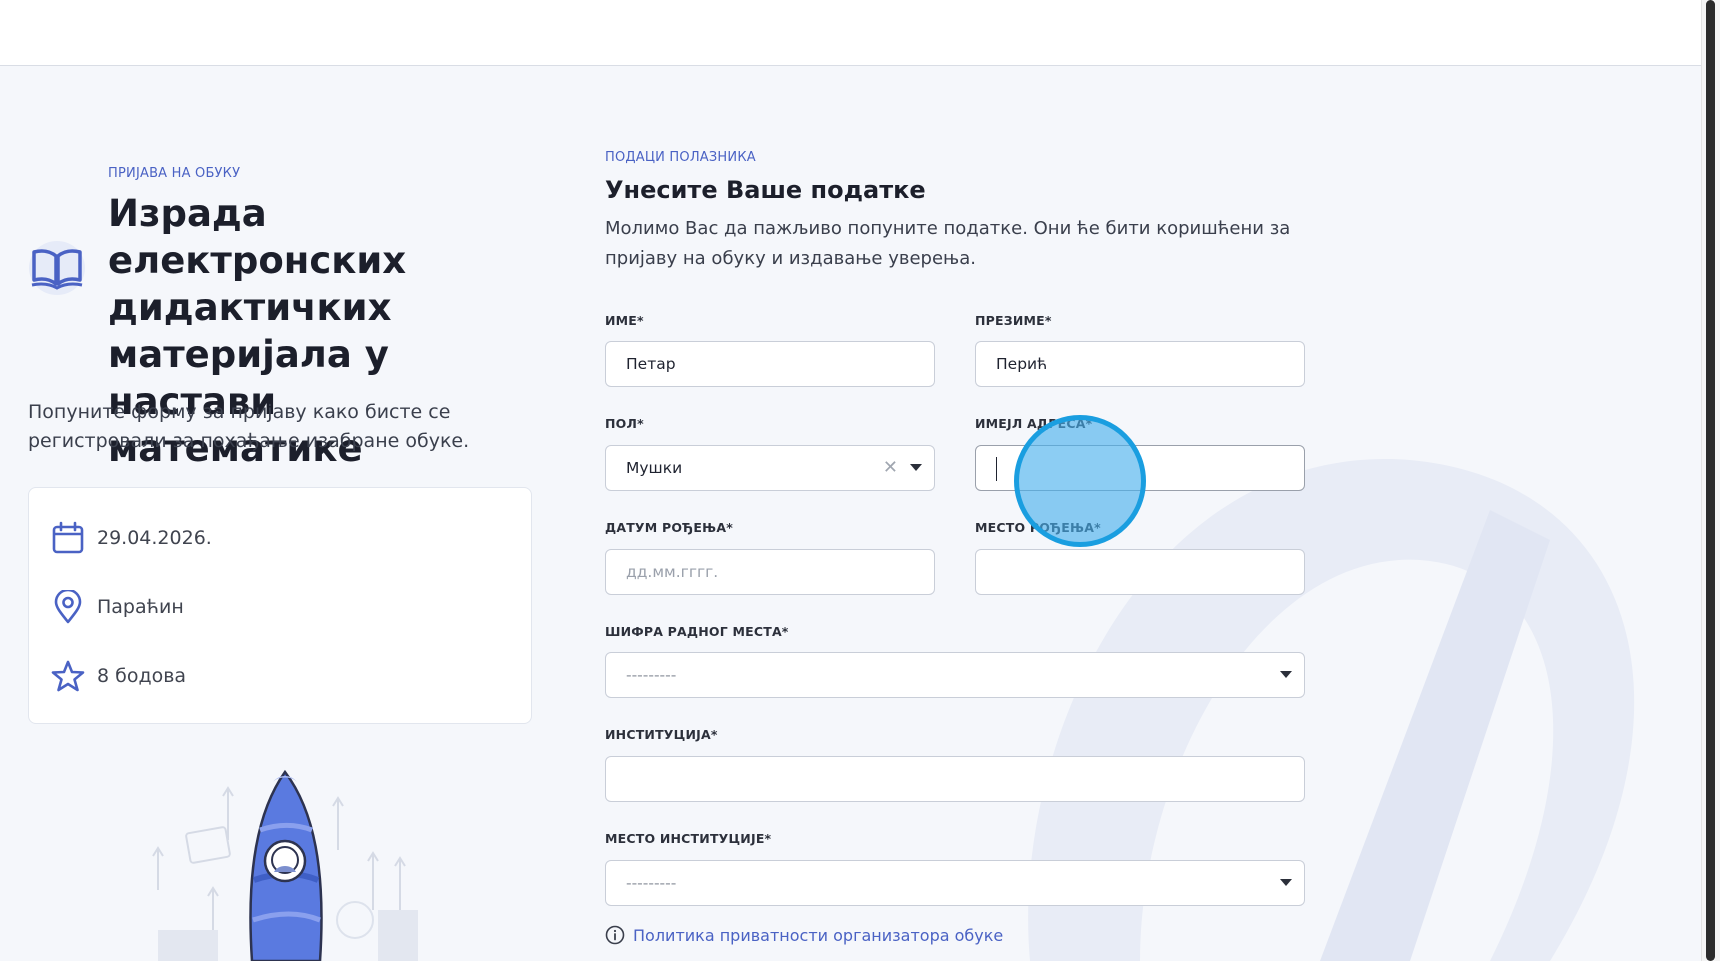 The width and height of the screenshot is (1720, 961). Describe the element at coordinates (955, 675) in the screenshot. I see `job-code-select: ---------` at that location.